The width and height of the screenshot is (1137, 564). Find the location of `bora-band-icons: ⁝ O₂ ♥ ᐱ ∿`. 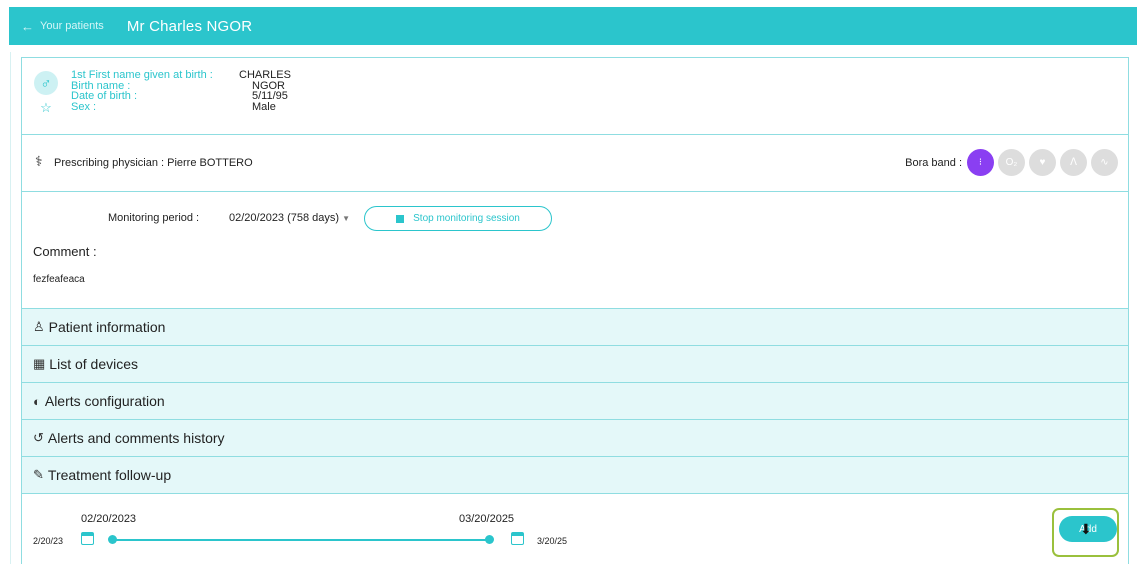

bora-band-icons: ⁝ O₂ ♥ ᐱ ∿ is located at coordinates (1042, 162).